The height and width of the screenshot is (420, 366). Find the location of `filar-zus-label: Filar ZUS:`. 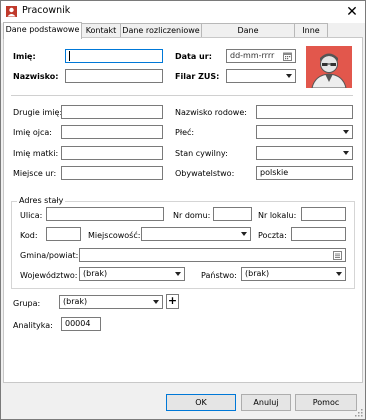

filar-zus-label: Filar ZUS: is located at coordinates (197, 76).